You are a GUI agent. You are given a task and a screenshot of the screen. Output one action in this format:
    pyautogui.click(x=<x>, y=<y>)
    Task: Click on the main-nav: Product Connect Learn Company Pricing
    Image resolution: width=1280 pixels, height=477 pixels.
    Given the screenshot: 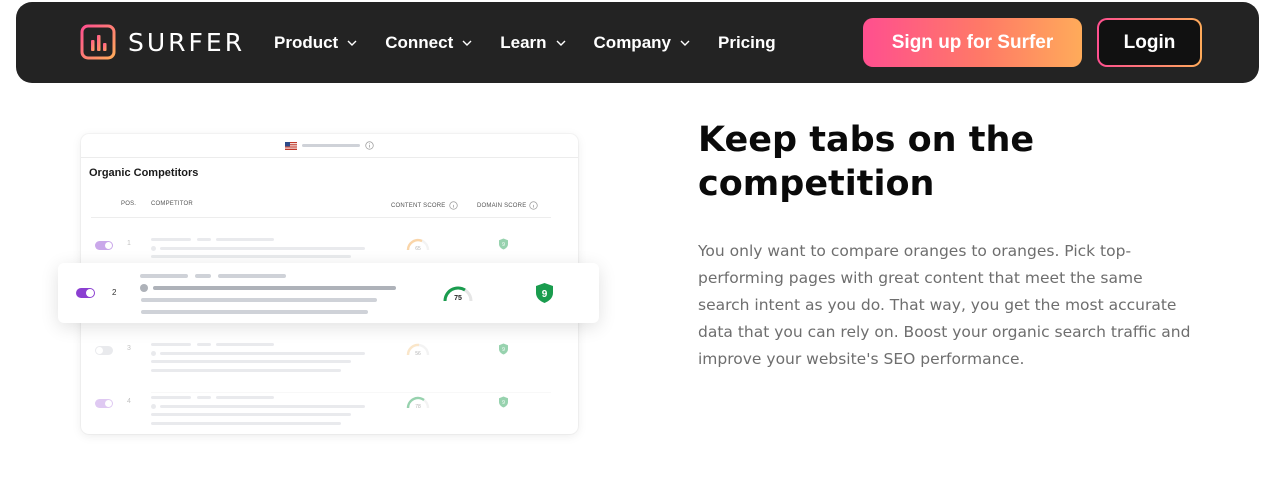 What is the action you would take?
    pyautogui.click(x=538, y=42)
    